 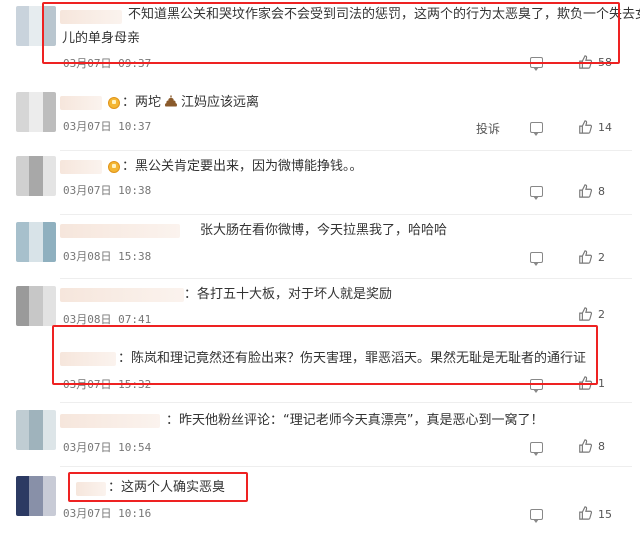 I want to click on like-count: 14, so click(x=605, y=127).